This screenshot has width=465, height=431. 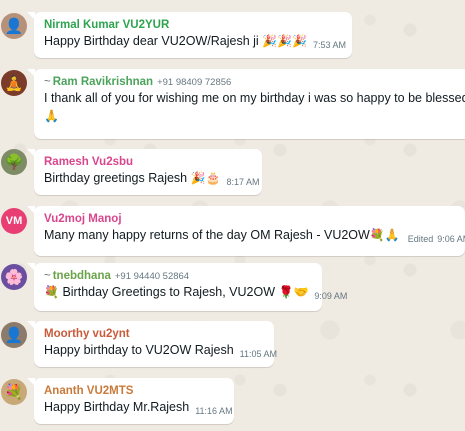 I want to click on party-popper-emoji: 🎉🎉🎉, so click(x=284, y=41).